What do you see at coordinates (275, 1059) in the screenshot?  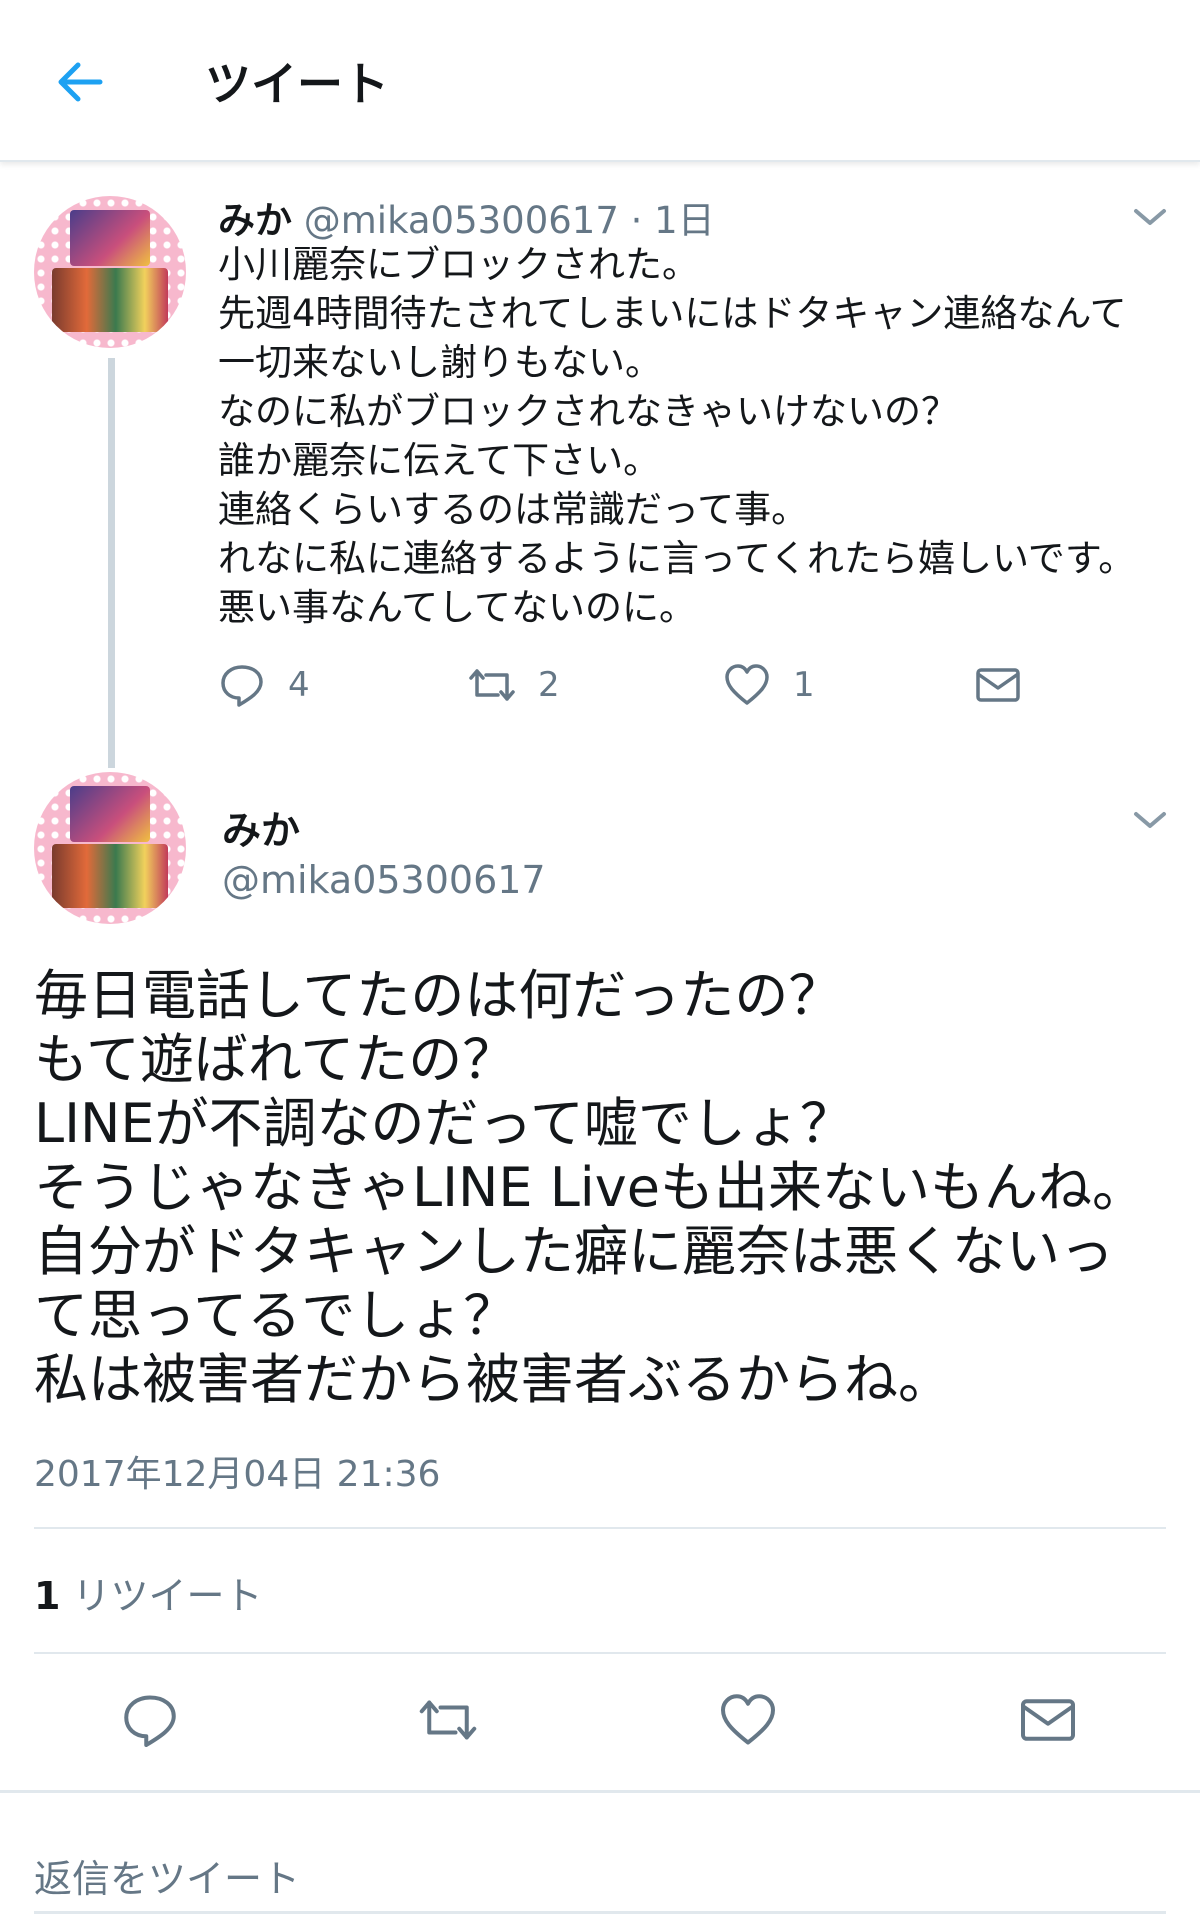 I see `tweet-line: もて遊ばれてたの？` at bounding box center [275, 1059].